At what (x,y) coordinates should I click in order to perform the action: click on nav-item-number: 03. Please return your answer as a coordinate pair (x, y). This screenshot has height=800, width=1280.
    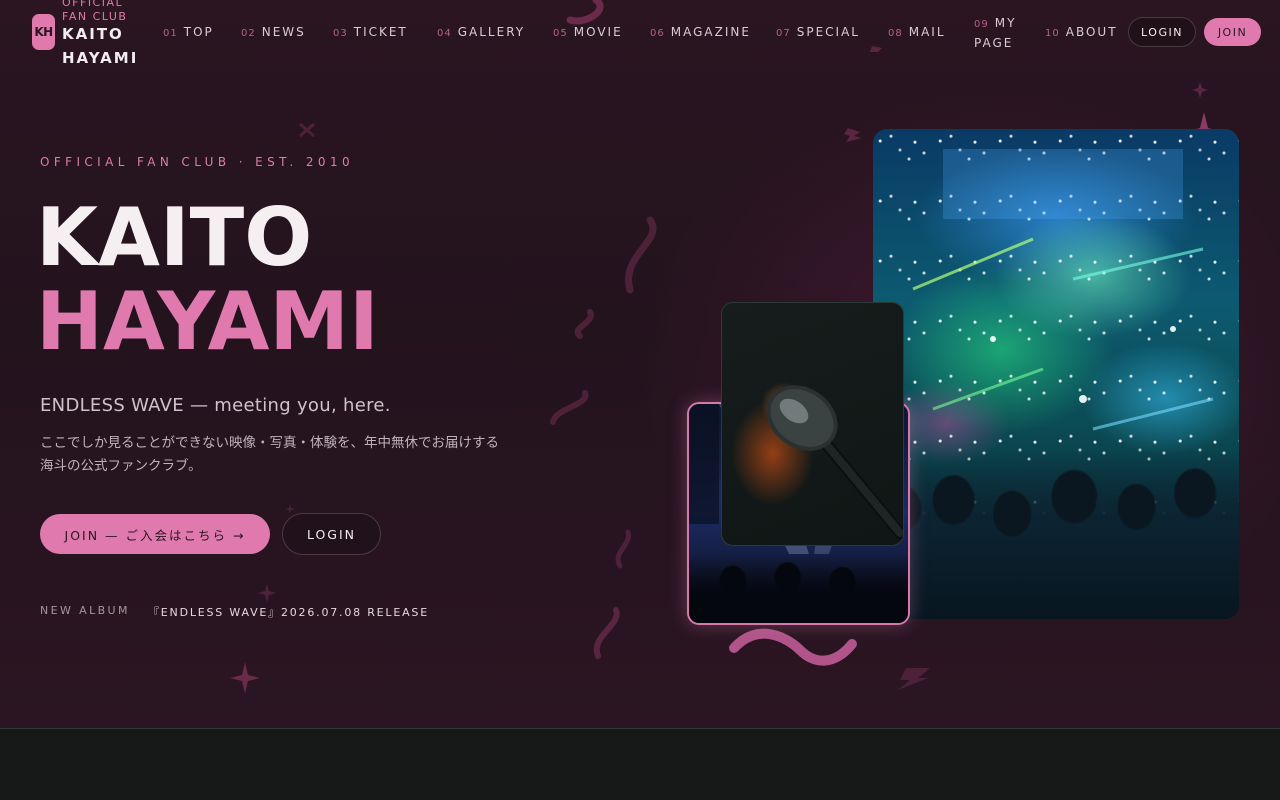
    Looking at the image, I should click on (340, 33).